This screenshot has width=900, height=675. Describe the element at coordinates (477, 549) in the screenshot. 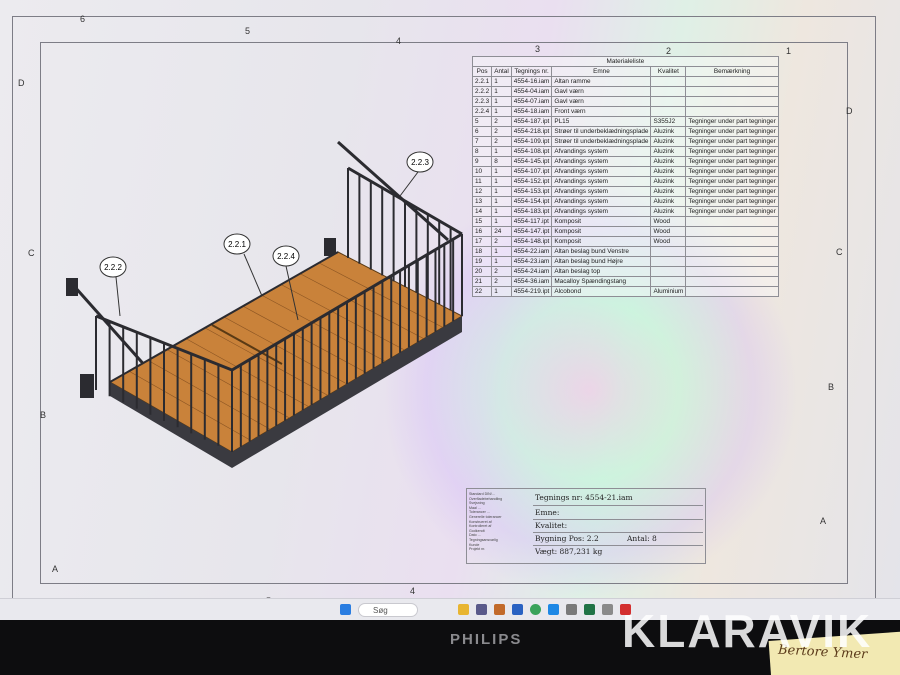

I see `fine-print-line: Projekt nr.` at that location.